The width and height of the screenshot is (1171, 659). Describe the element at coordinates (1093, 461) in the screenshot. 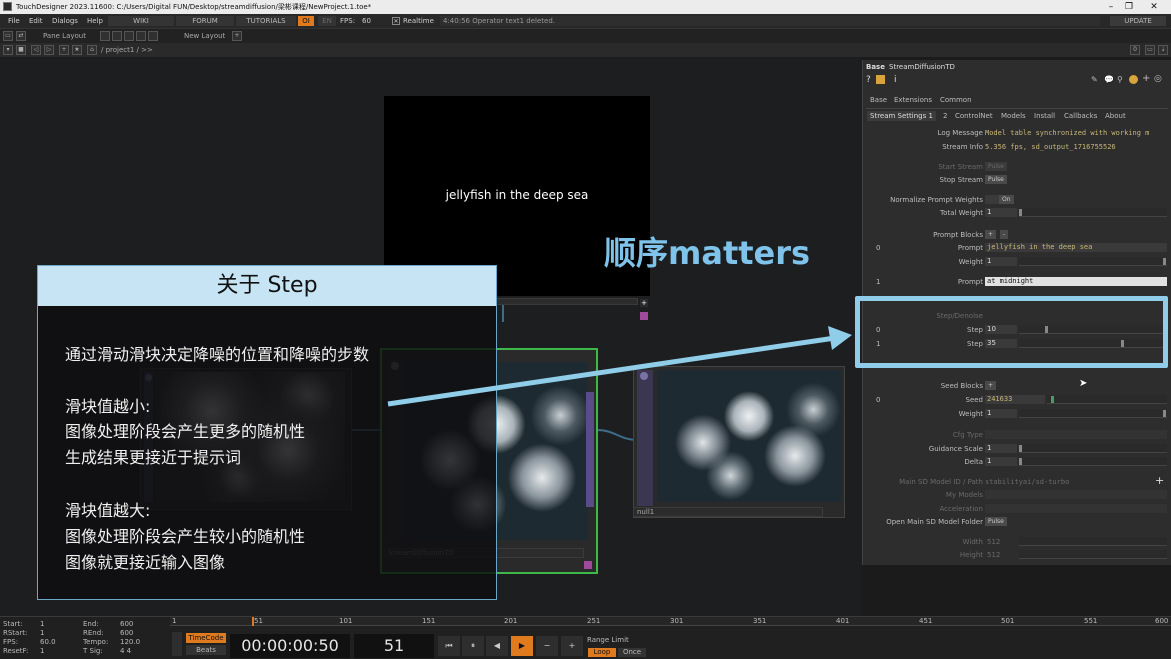

I see `delta-slider` at that location.